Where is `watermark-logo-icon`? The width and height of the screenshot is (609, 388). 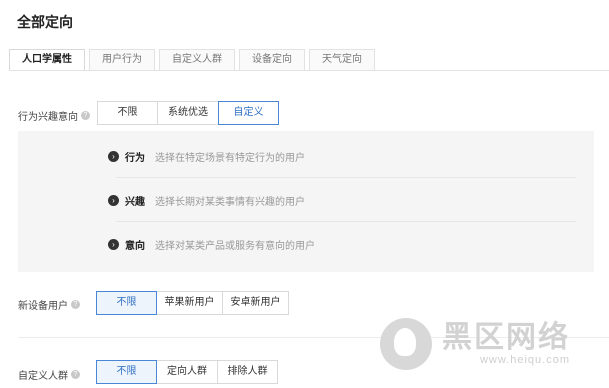
watermark-logo-icon is located at coordinates (406, 344).